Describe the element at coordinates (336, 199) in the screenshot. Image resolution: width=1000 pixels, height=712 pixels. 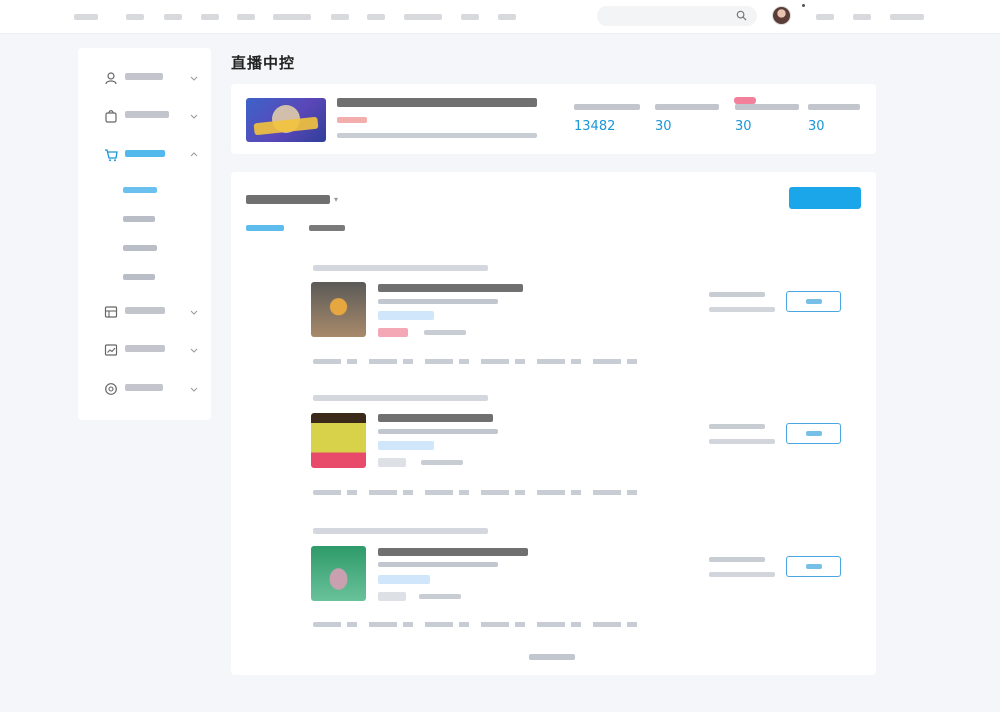
I see `chevron-down-icon: ▾` at that location.